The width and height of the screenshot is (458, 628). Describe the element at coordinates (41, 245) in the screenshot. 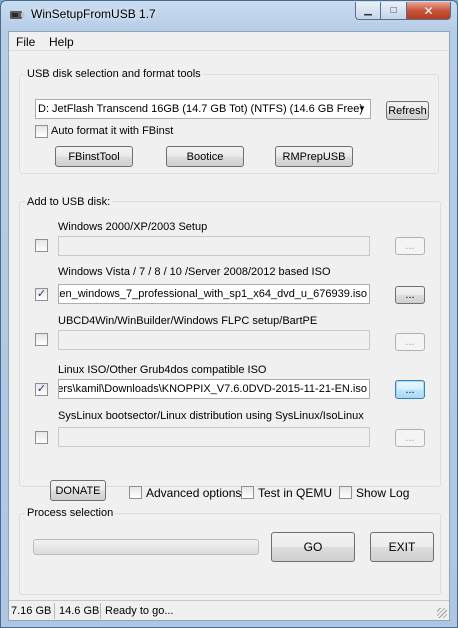

I see `windows-xp-setup-checkbox` at that location.